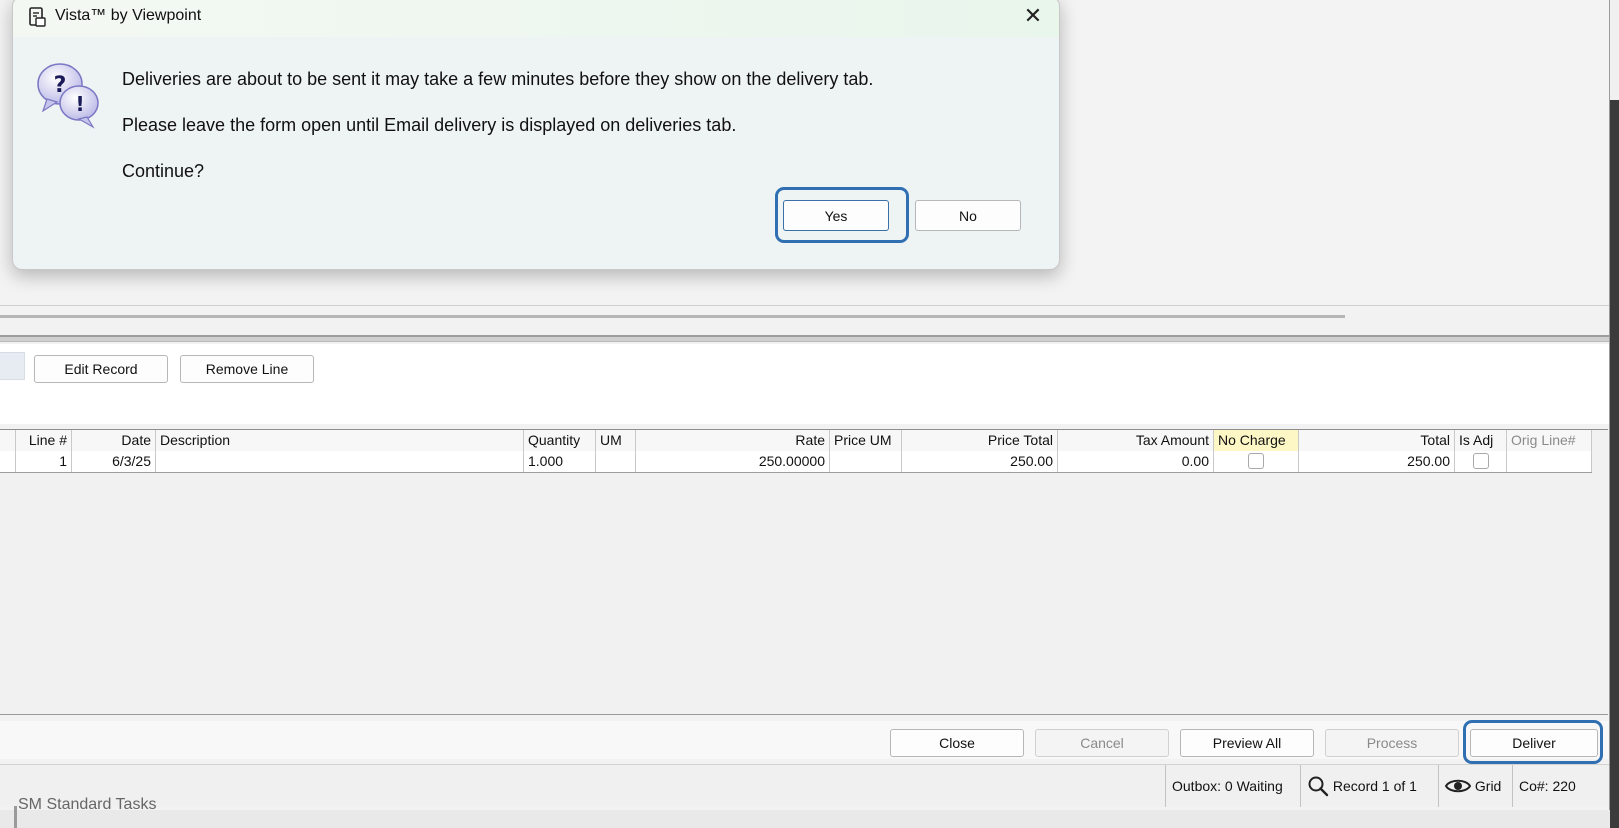 The height and width of the screenshot is (828, 1619). I want to click on row-selector-header, so click(8, 440).